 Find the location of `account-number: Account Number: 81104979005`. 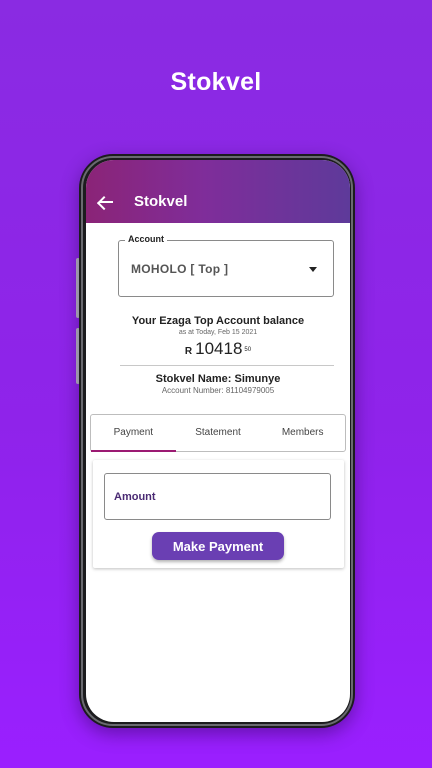

account-number: Account Number: 81104979005 is located at coordinates (218, 390).